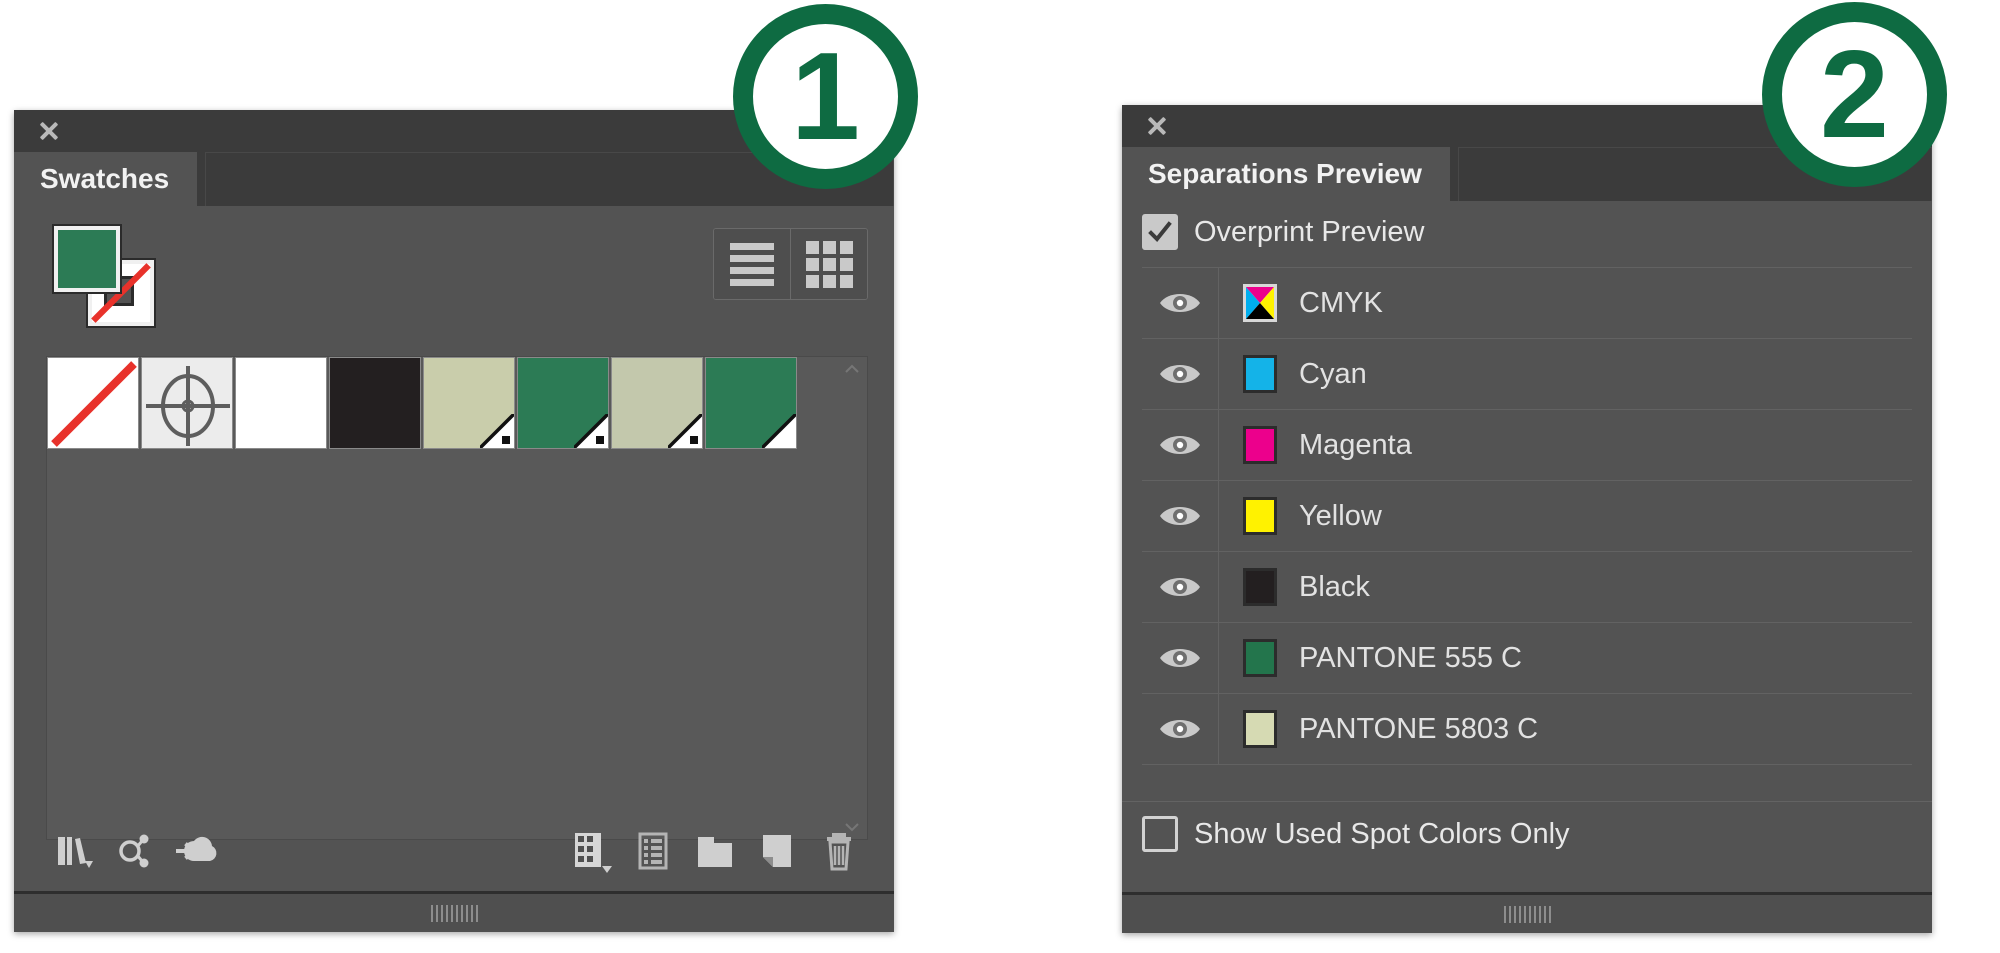 The image size is (2000, 953). I want to click on fill-stroke-proxy, so click(104, 276).